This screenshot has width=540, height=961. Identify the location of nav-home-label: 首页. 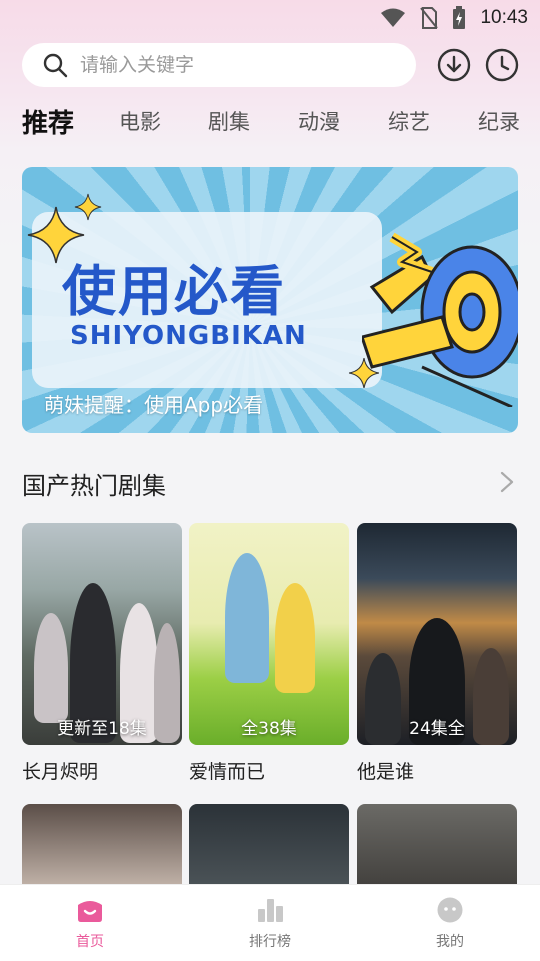
(90, 942).